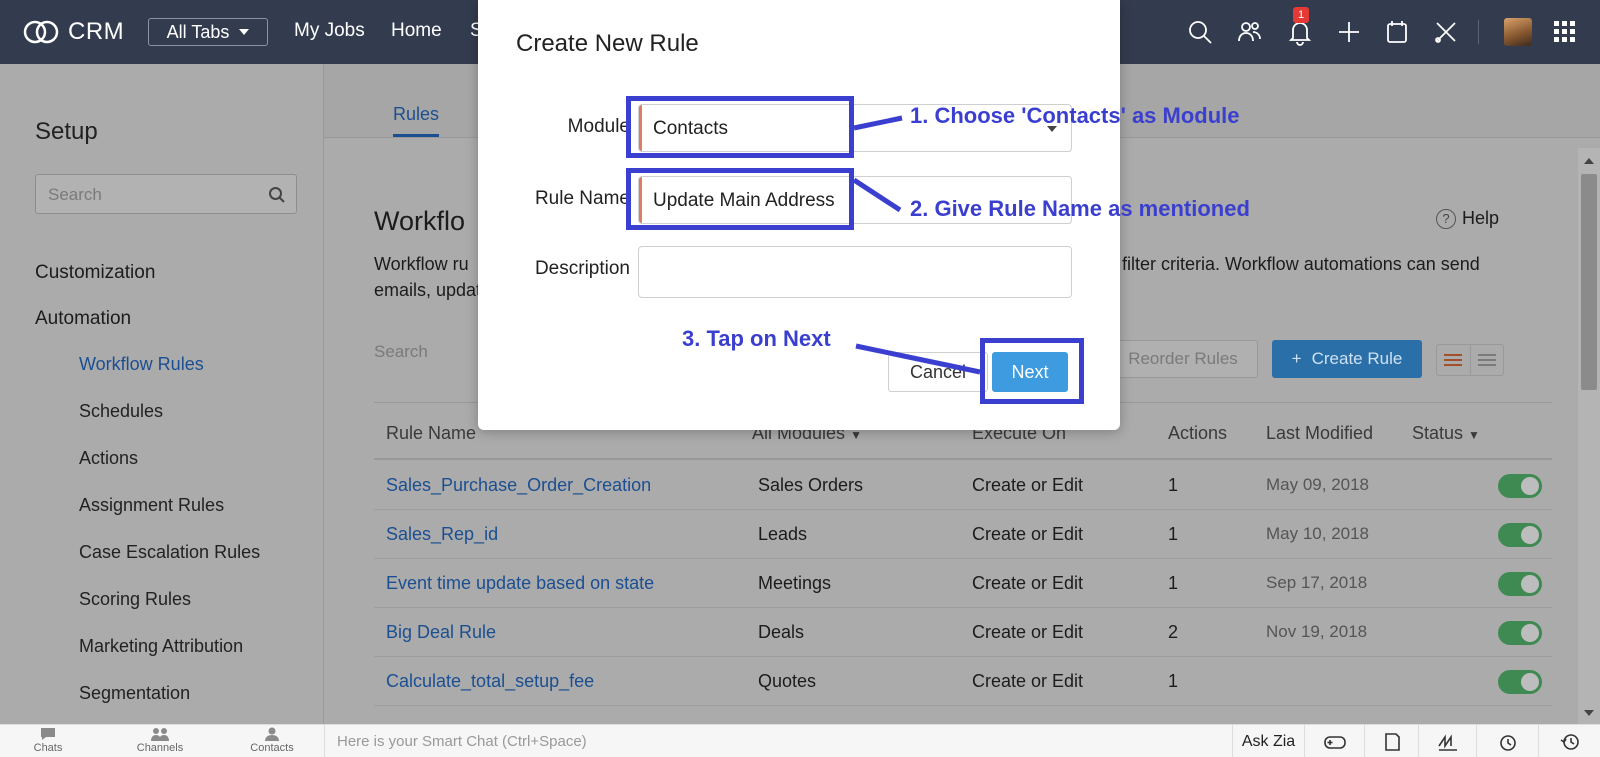  Describe the element at coordinates (1569, 741) in the screenshot. I see `history-icon` at that location.